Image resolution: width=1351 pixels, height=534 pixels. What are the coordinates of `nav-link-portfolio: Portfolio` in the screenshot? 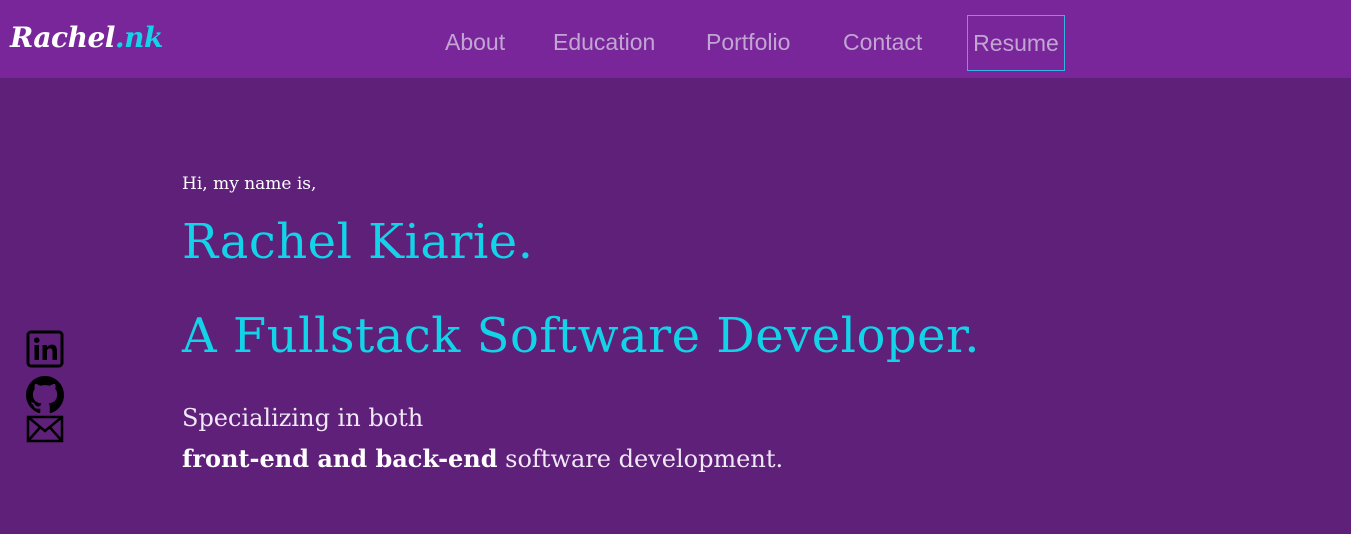 It's located at (748, 42).